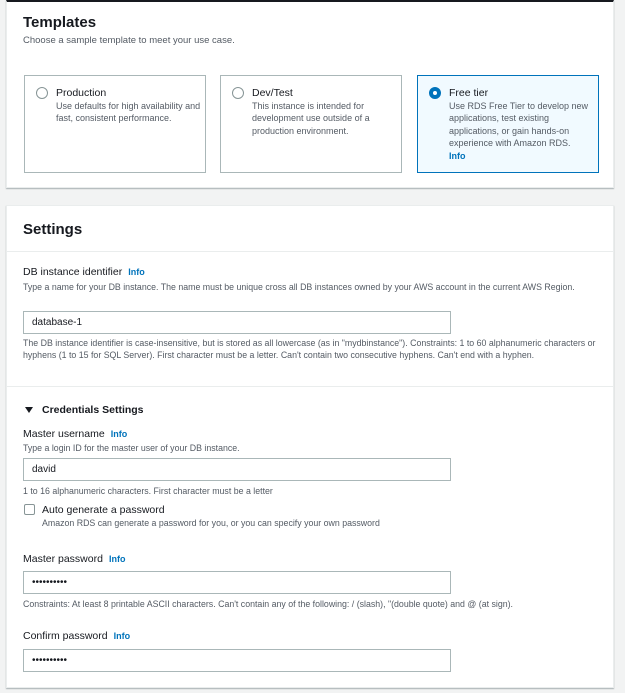 The height and width of the screenshot is (693, 625). Describe the element at coordinates (237, 582) in the screenshot. I see `master-password-input` at that location.